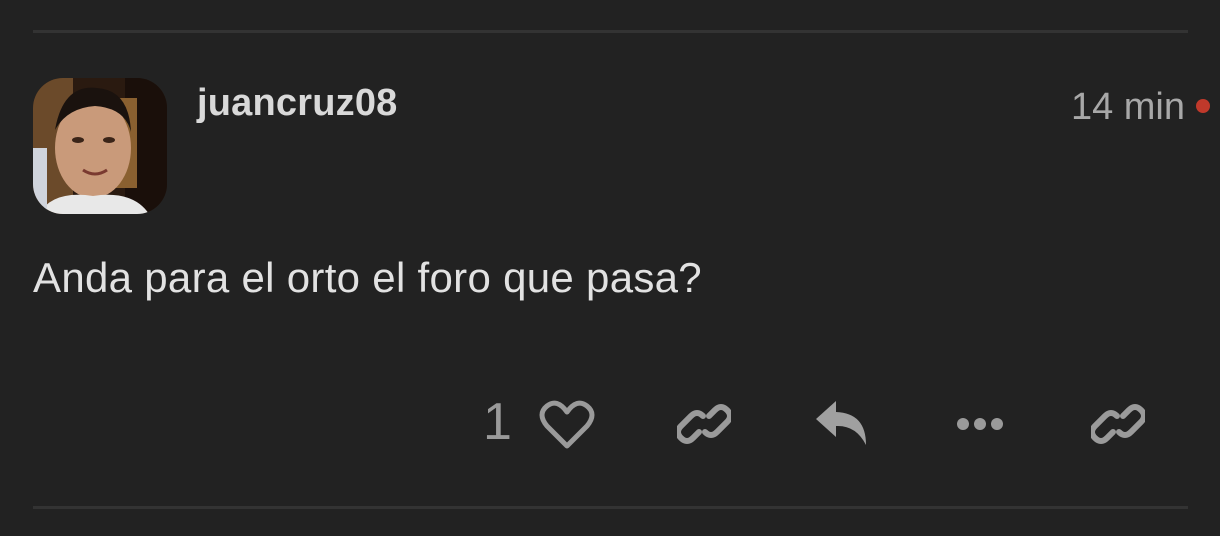 The width and height of the screenshot is (1220, 536). I want to click on like-count: 1, so click(497, 422).